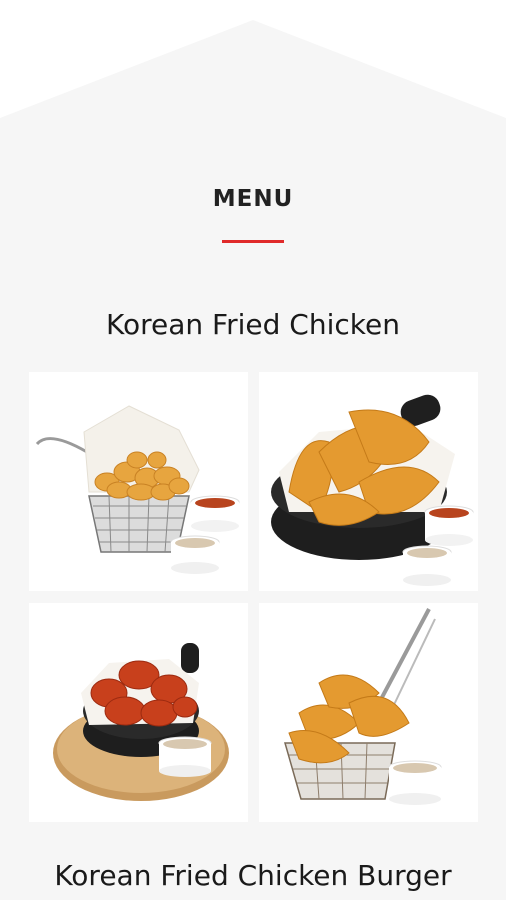  Describe the element at coordinates (253, 875) in the screenshot. I see `section-heading-korean-fried-chicken-burger: Korean Fried Chicken Burger` at that location.